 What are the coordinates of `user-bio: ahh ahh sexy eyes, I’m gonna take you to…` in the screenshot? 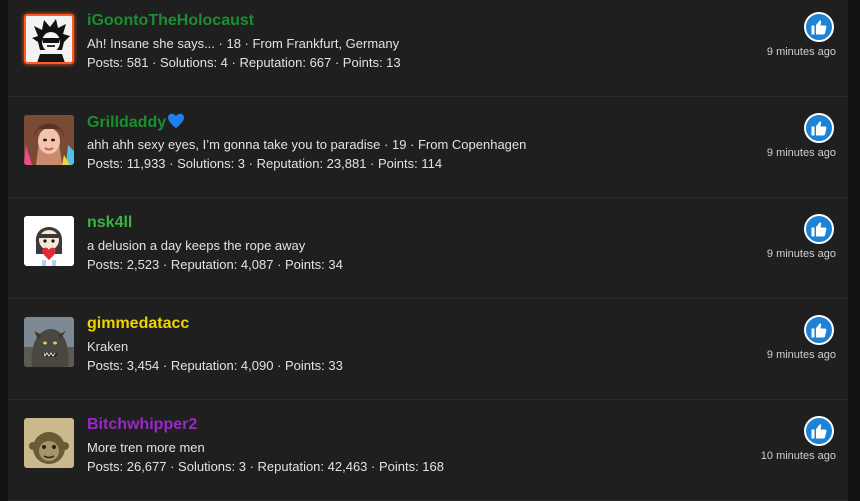 It's located at (307, 144).